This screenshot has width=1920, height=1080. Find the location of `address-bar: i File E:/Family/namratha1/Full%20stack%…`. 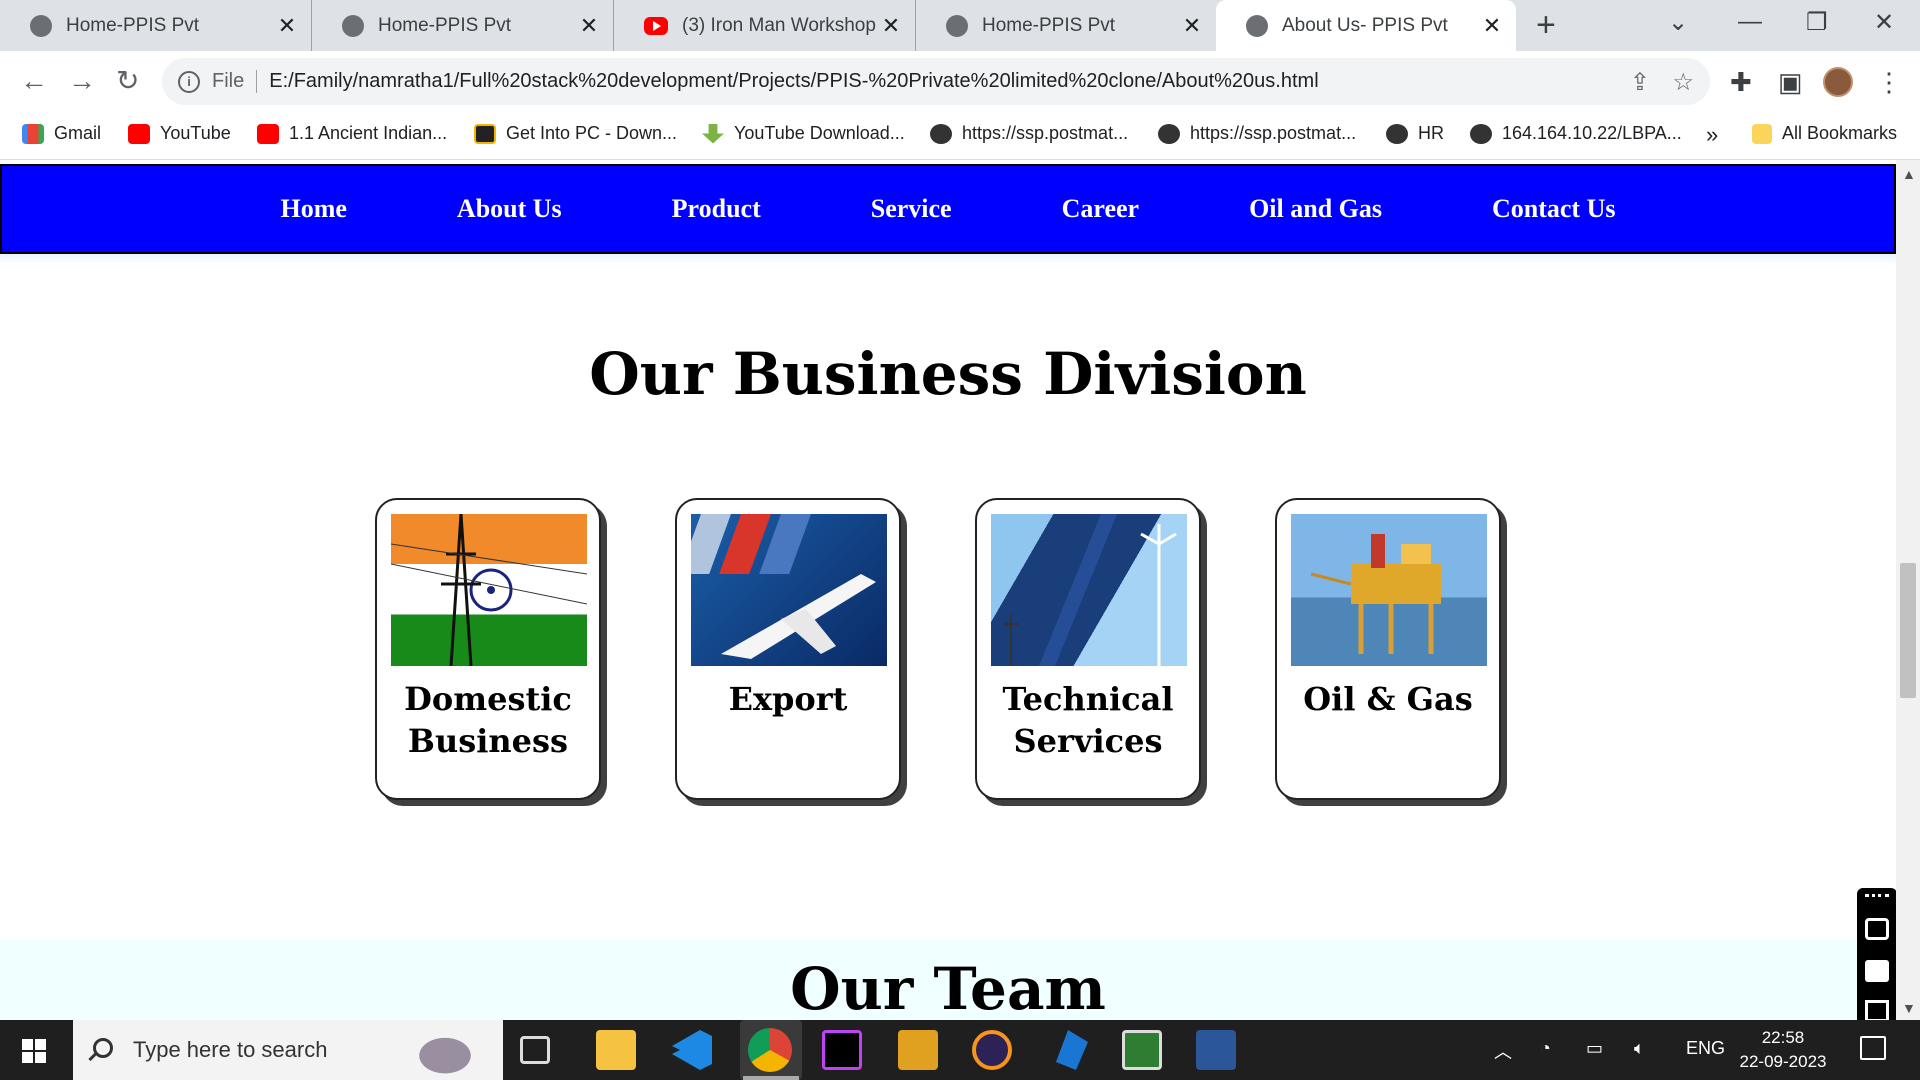

address-bar: i File E:/Family/namratha1/Full%20stack%… is located at coordinates (936, 81).